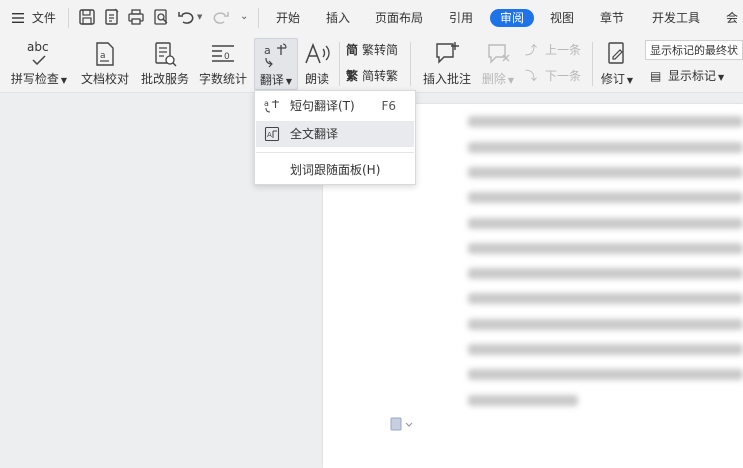  Describe the element at coordinates (352, 76) in the screenshot. I see `simp-trad-icon: 繁` at that location.